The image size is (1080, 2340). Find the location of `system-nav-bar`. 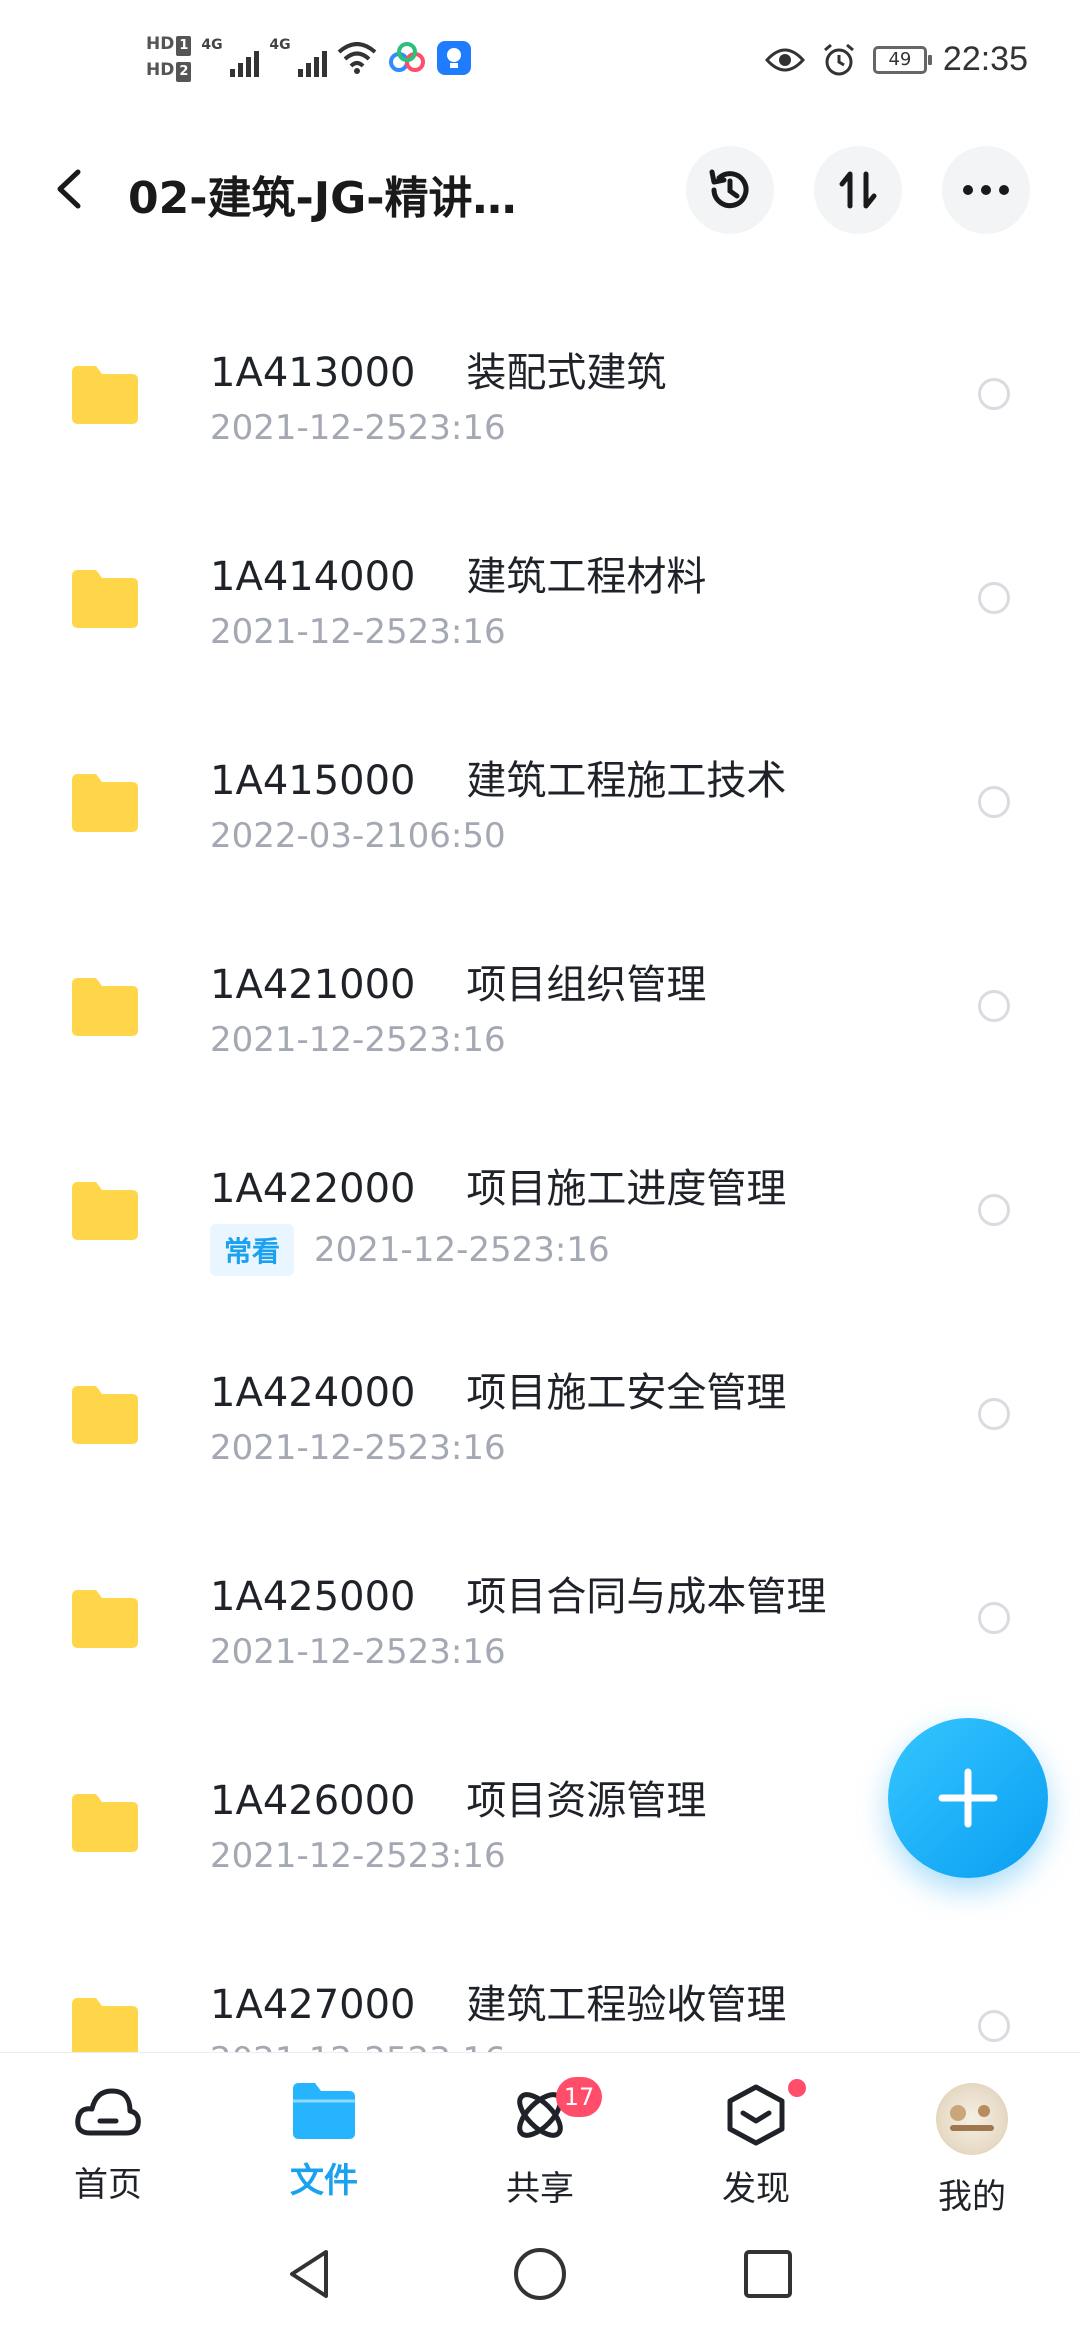

system-nav-bar is located at coordinates (540, 2281).